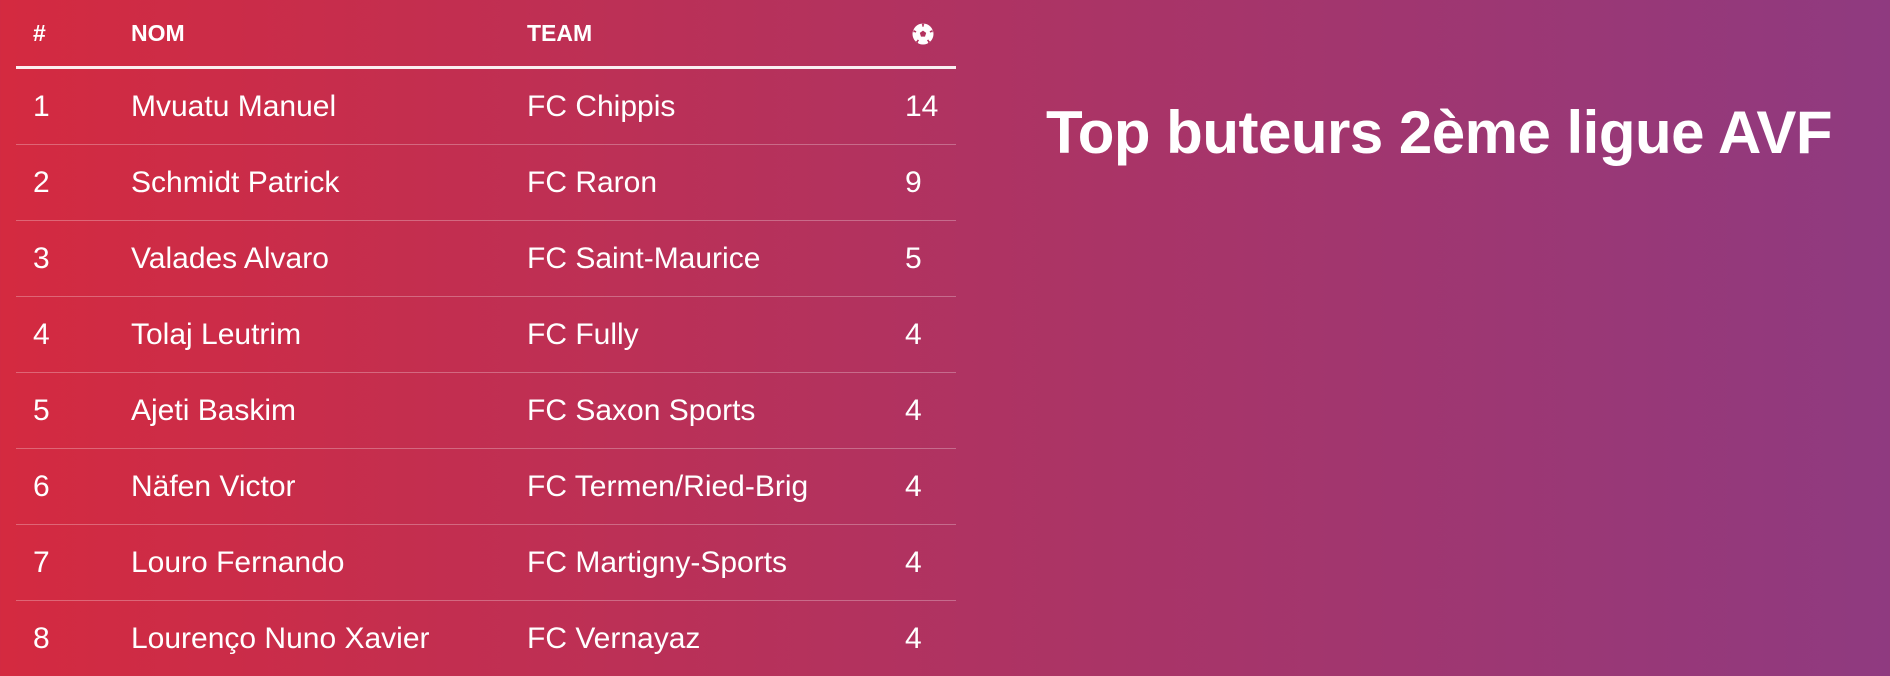 Image resolution: width=1890 pixels, height=676 pixels. I want to click on table-row: 5 Ajeti Baskim FC Saxon Sports 4, so click(486, 411).